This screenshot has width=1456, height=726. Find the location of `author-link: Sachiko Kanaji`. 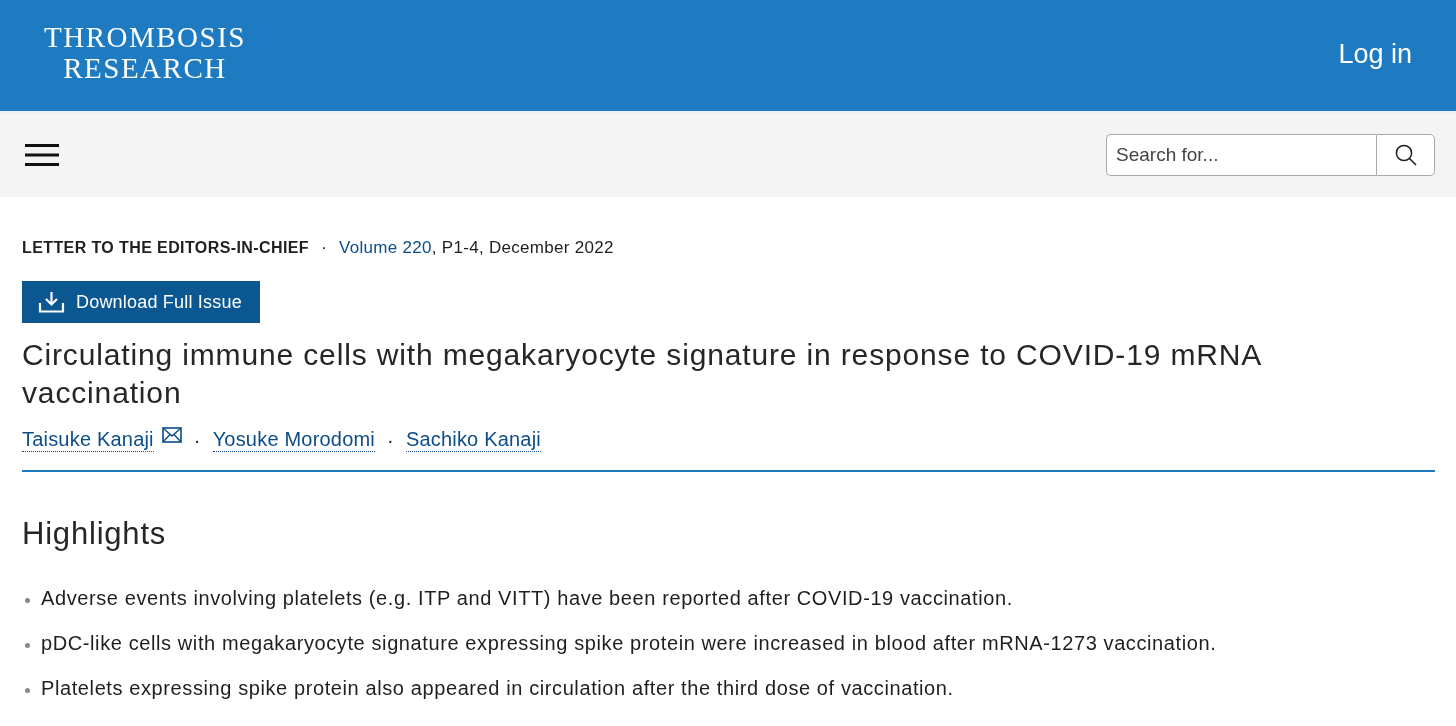

author-link: Sachiko Kanaji is located at coordinates (473, 440).